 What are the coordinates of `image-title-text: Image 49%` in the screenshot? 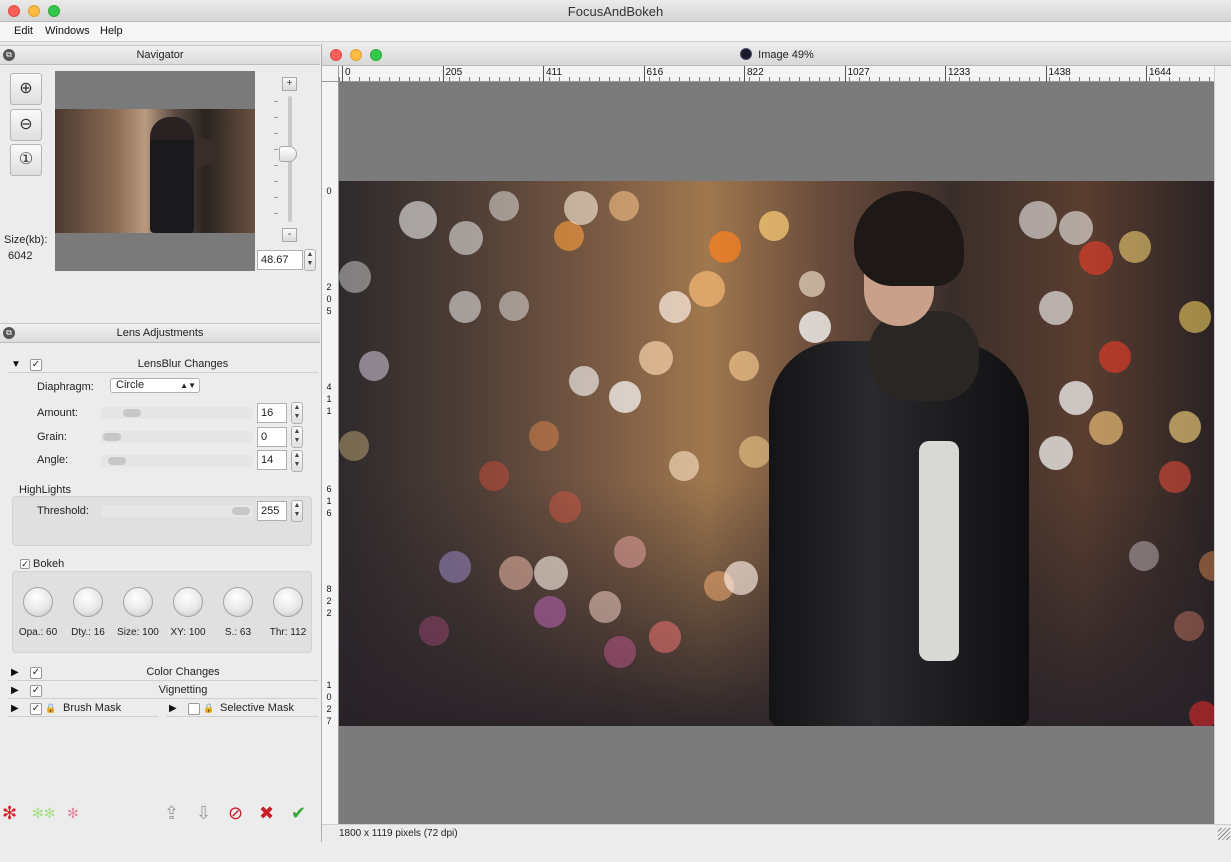 It's located at (786, 55).